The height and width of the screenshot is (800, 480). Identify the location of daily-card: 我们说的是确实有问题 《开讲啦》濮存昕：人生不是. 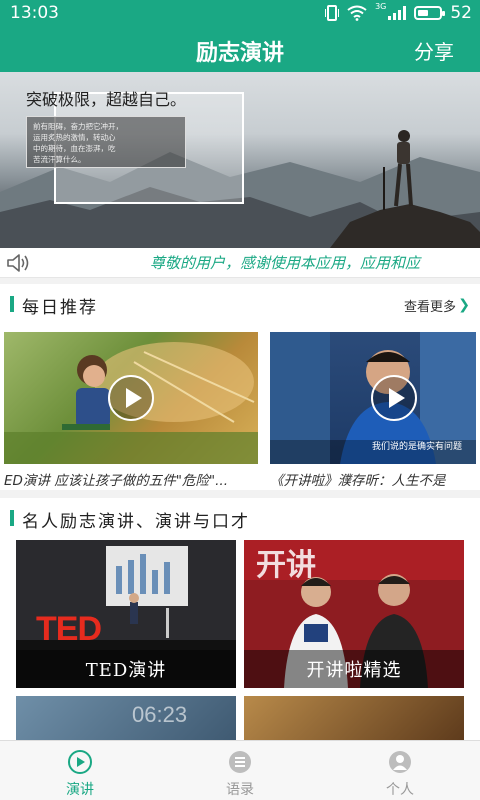
(373, 411).